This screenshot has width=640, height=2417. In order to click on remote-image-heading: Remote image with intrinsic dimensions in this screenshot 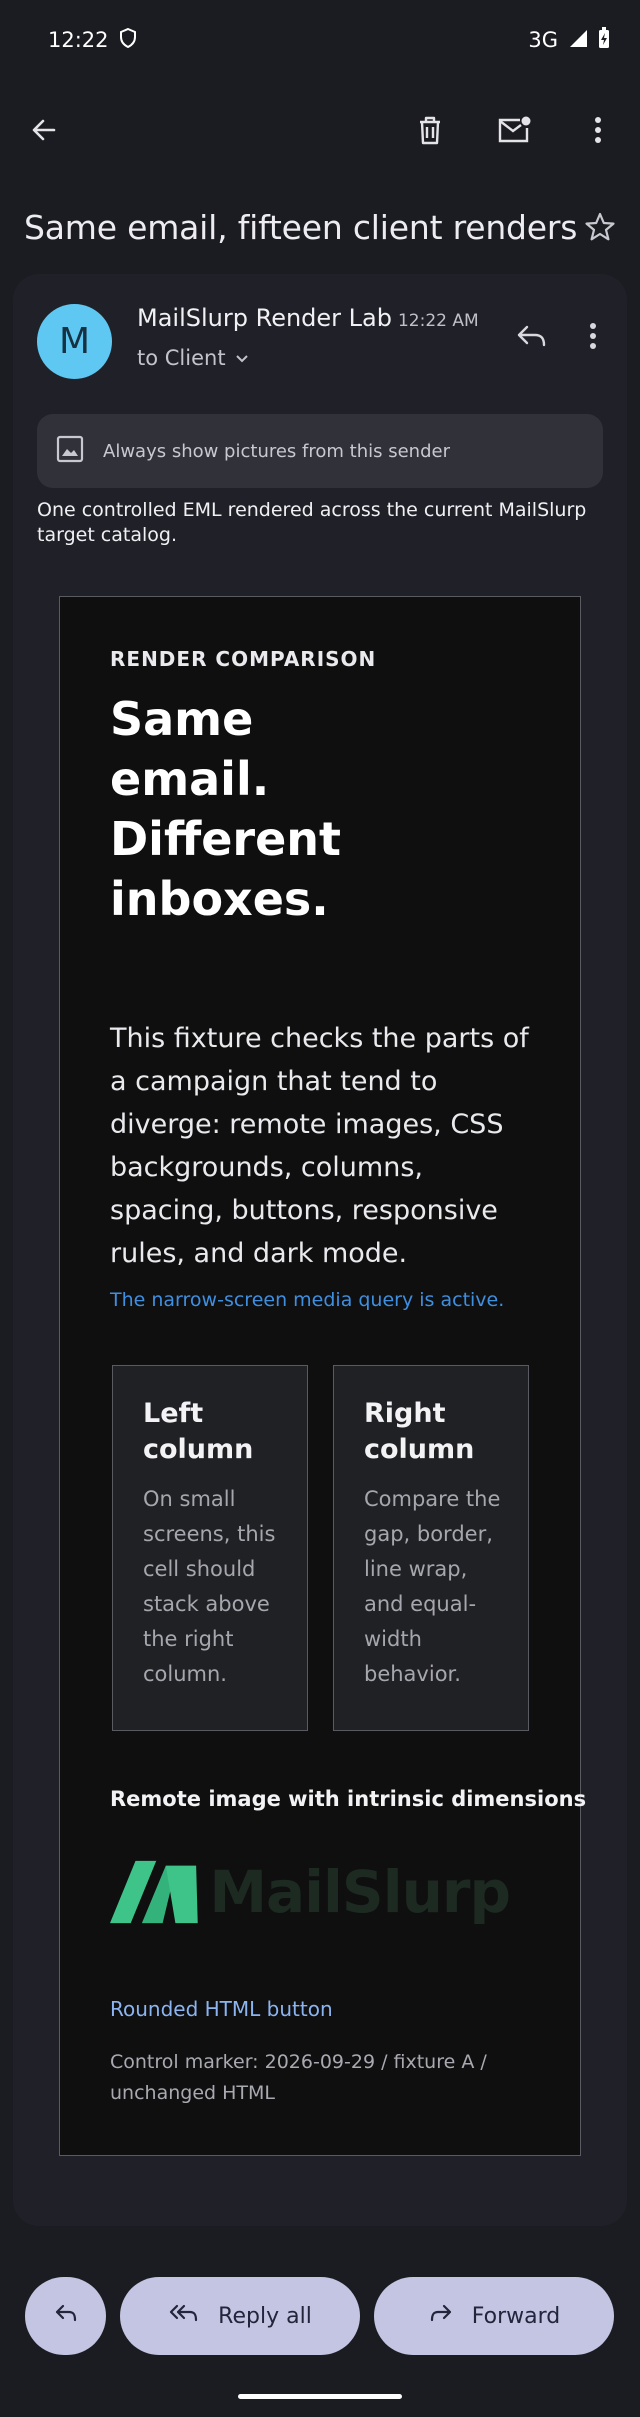, I will do `click(348, 1799)`.